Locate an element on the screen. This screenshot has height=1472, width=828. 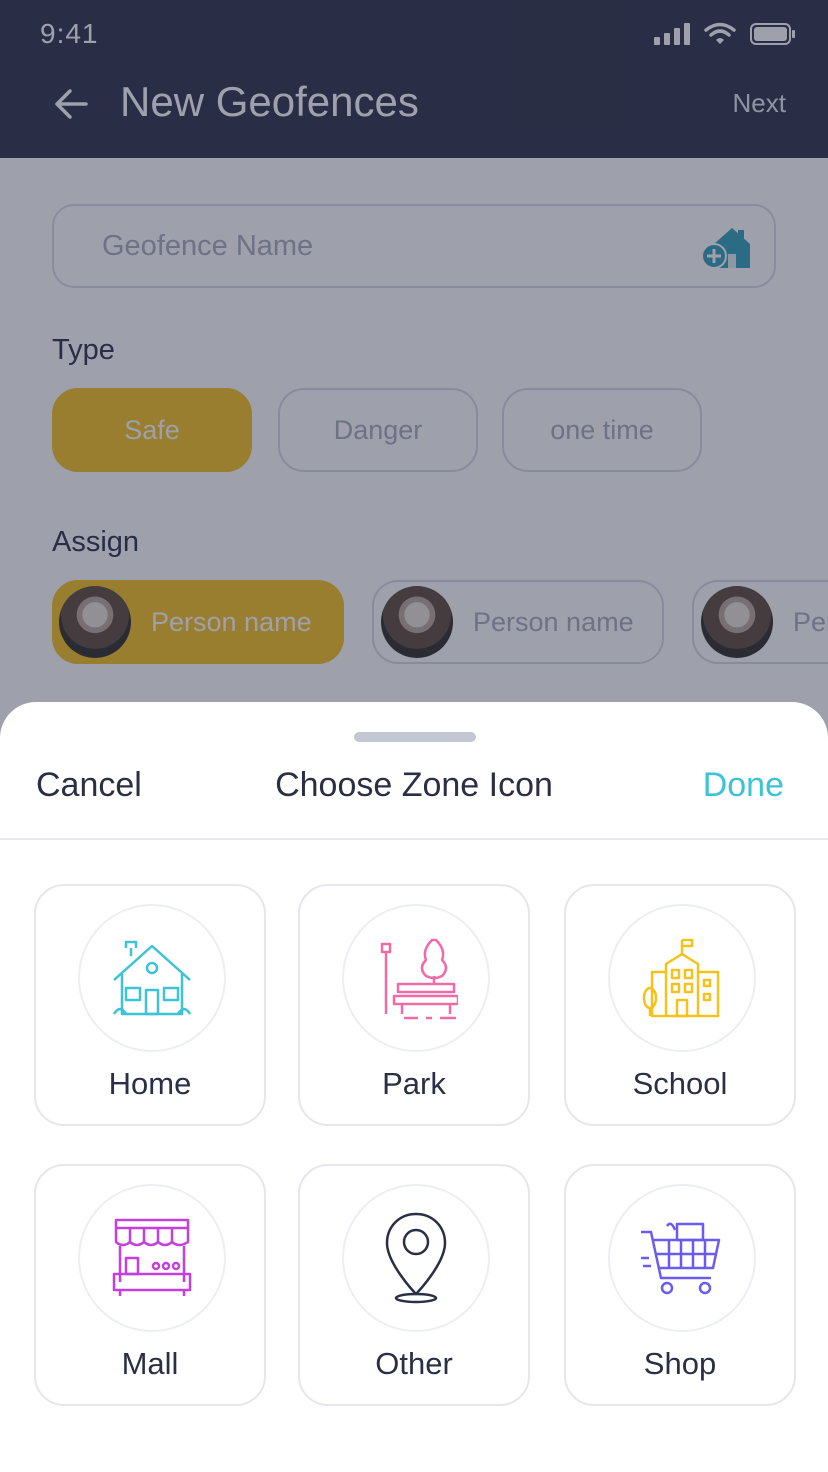
zone-tile-park: Park is located at coordinates (414, 1005).